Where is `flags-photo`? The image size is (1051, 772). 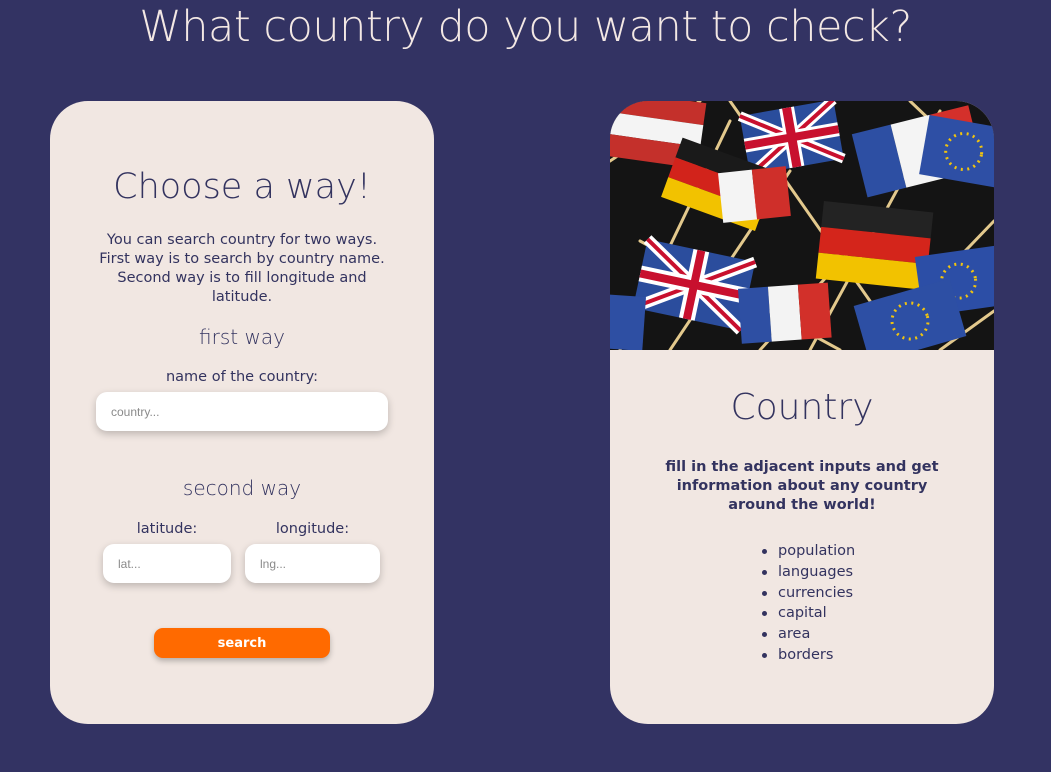
flags-photo is located at coordinates (802, 225).